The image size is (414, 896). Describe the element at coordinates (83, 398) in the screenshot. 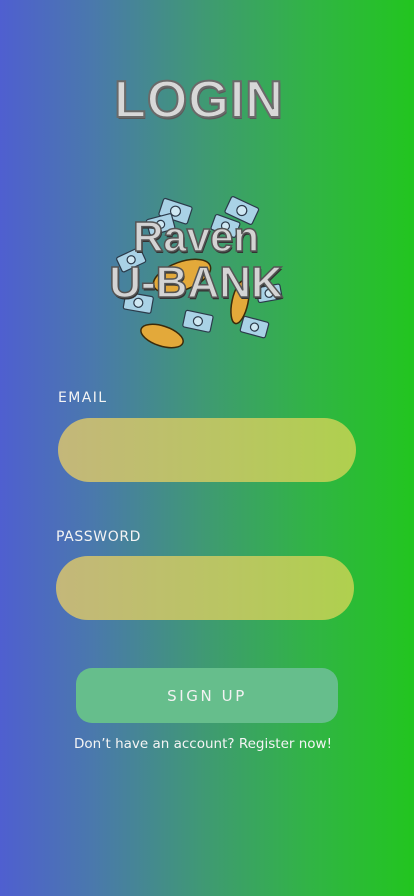

I see `email-label: EMAIL` at that location.